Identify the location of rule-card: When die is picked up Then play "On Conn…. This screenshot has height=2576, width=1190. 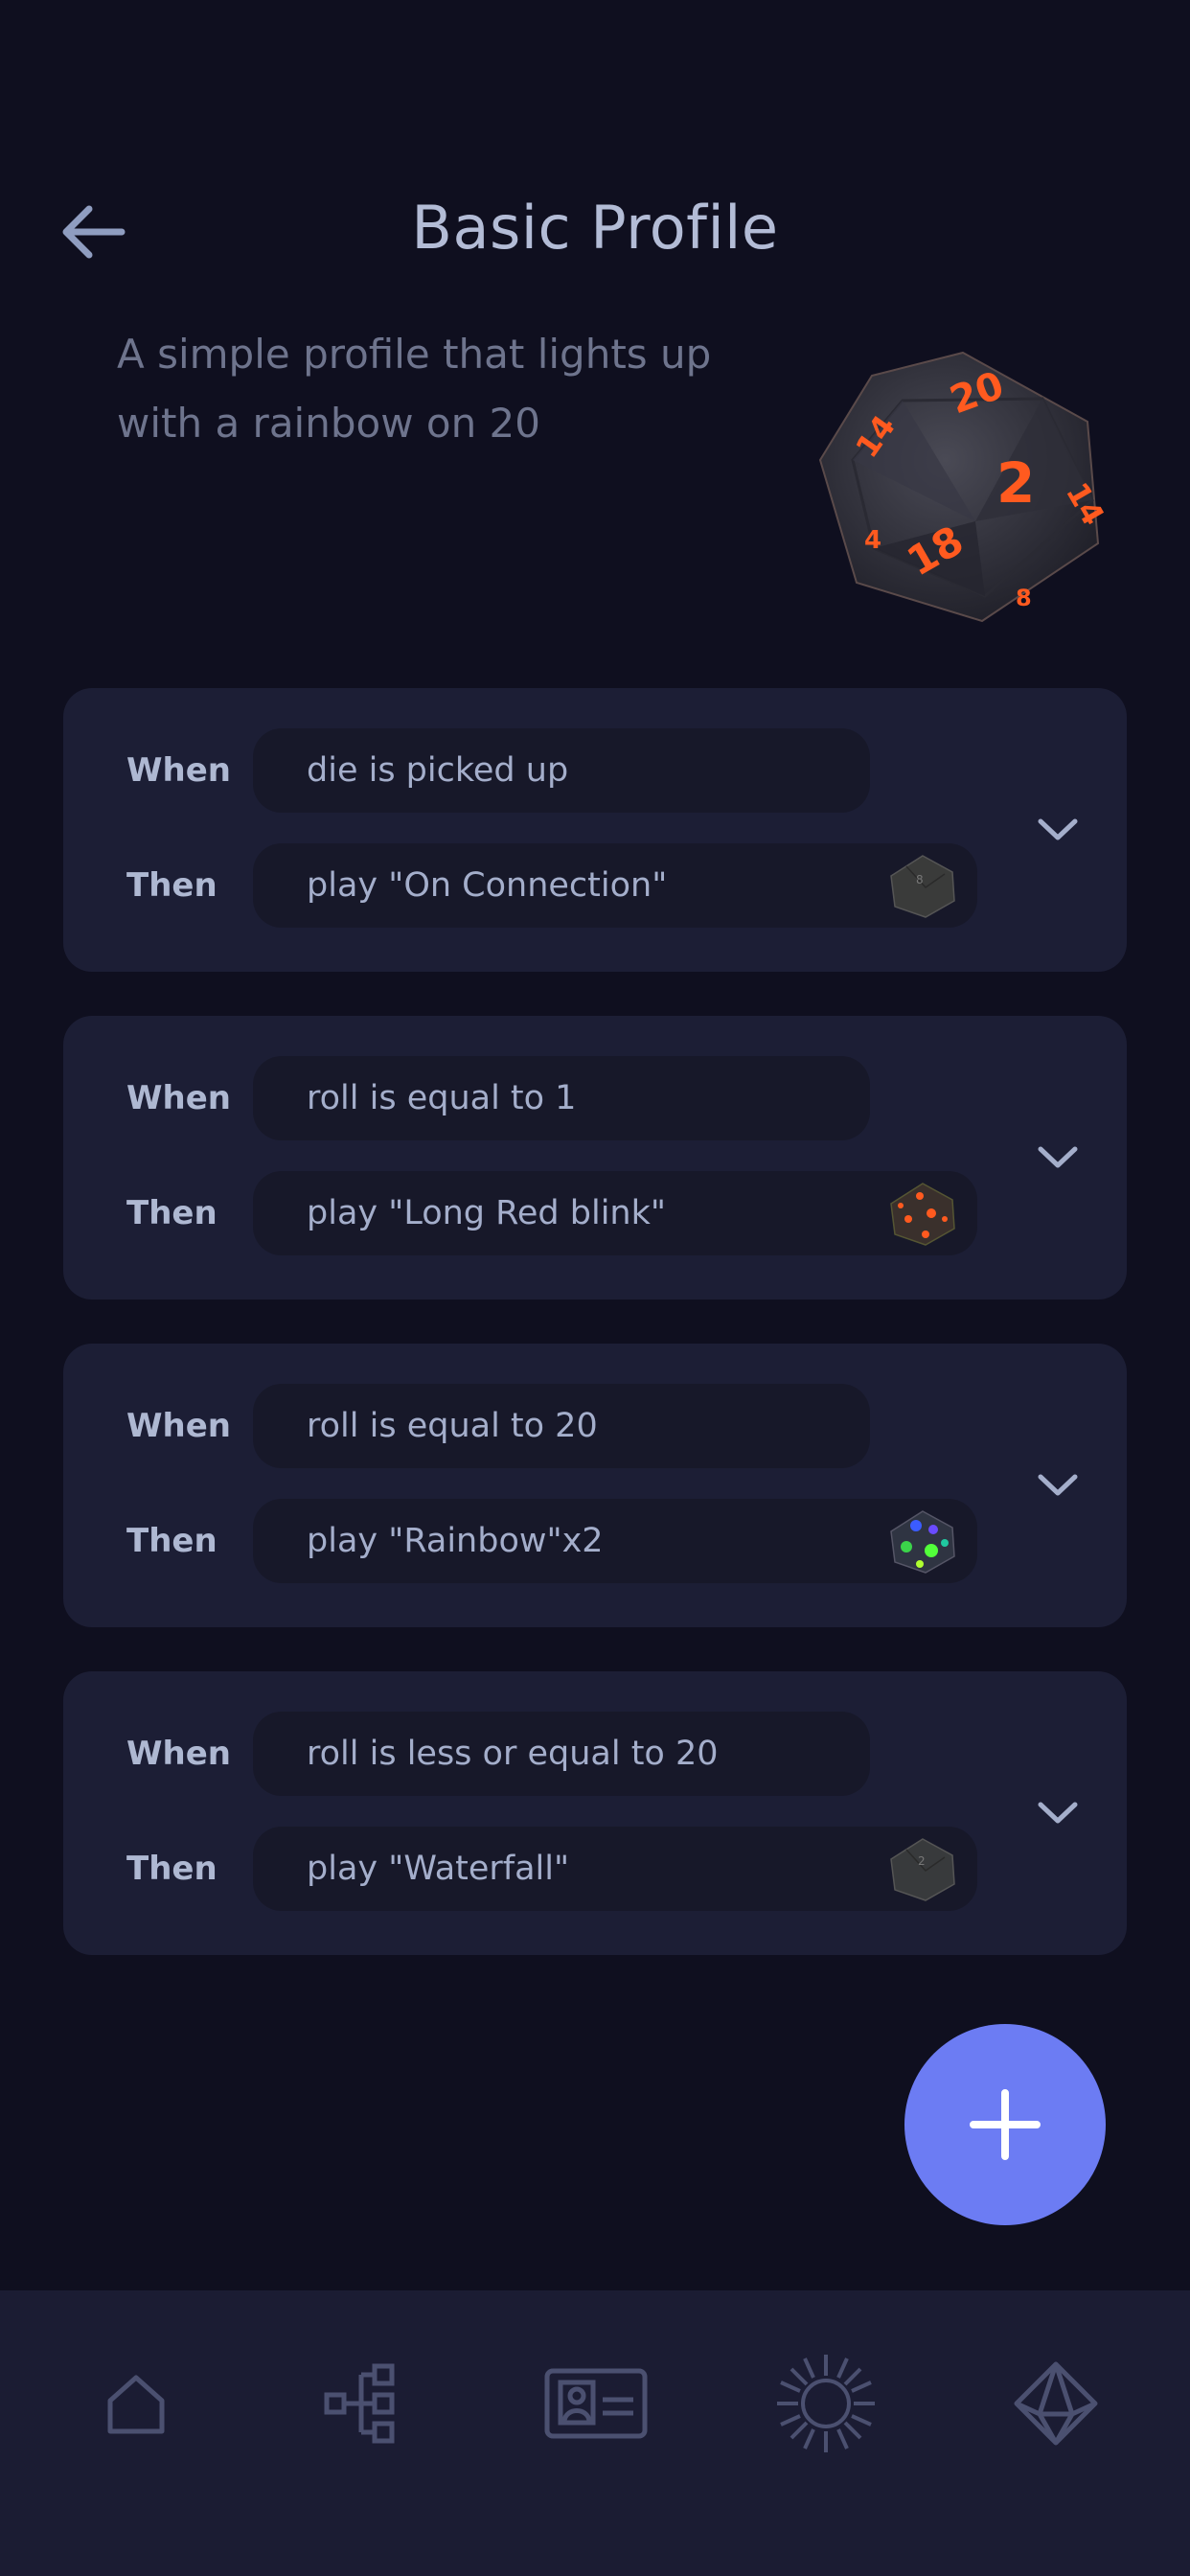
(595, 830).